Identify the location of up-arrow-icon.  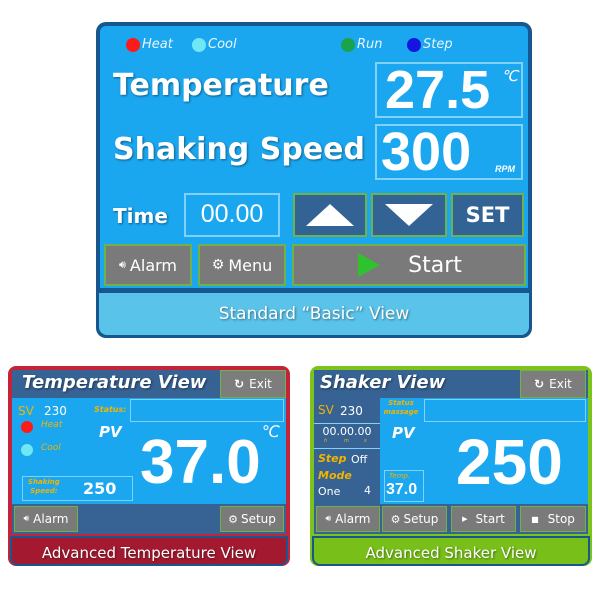
(330, 215).